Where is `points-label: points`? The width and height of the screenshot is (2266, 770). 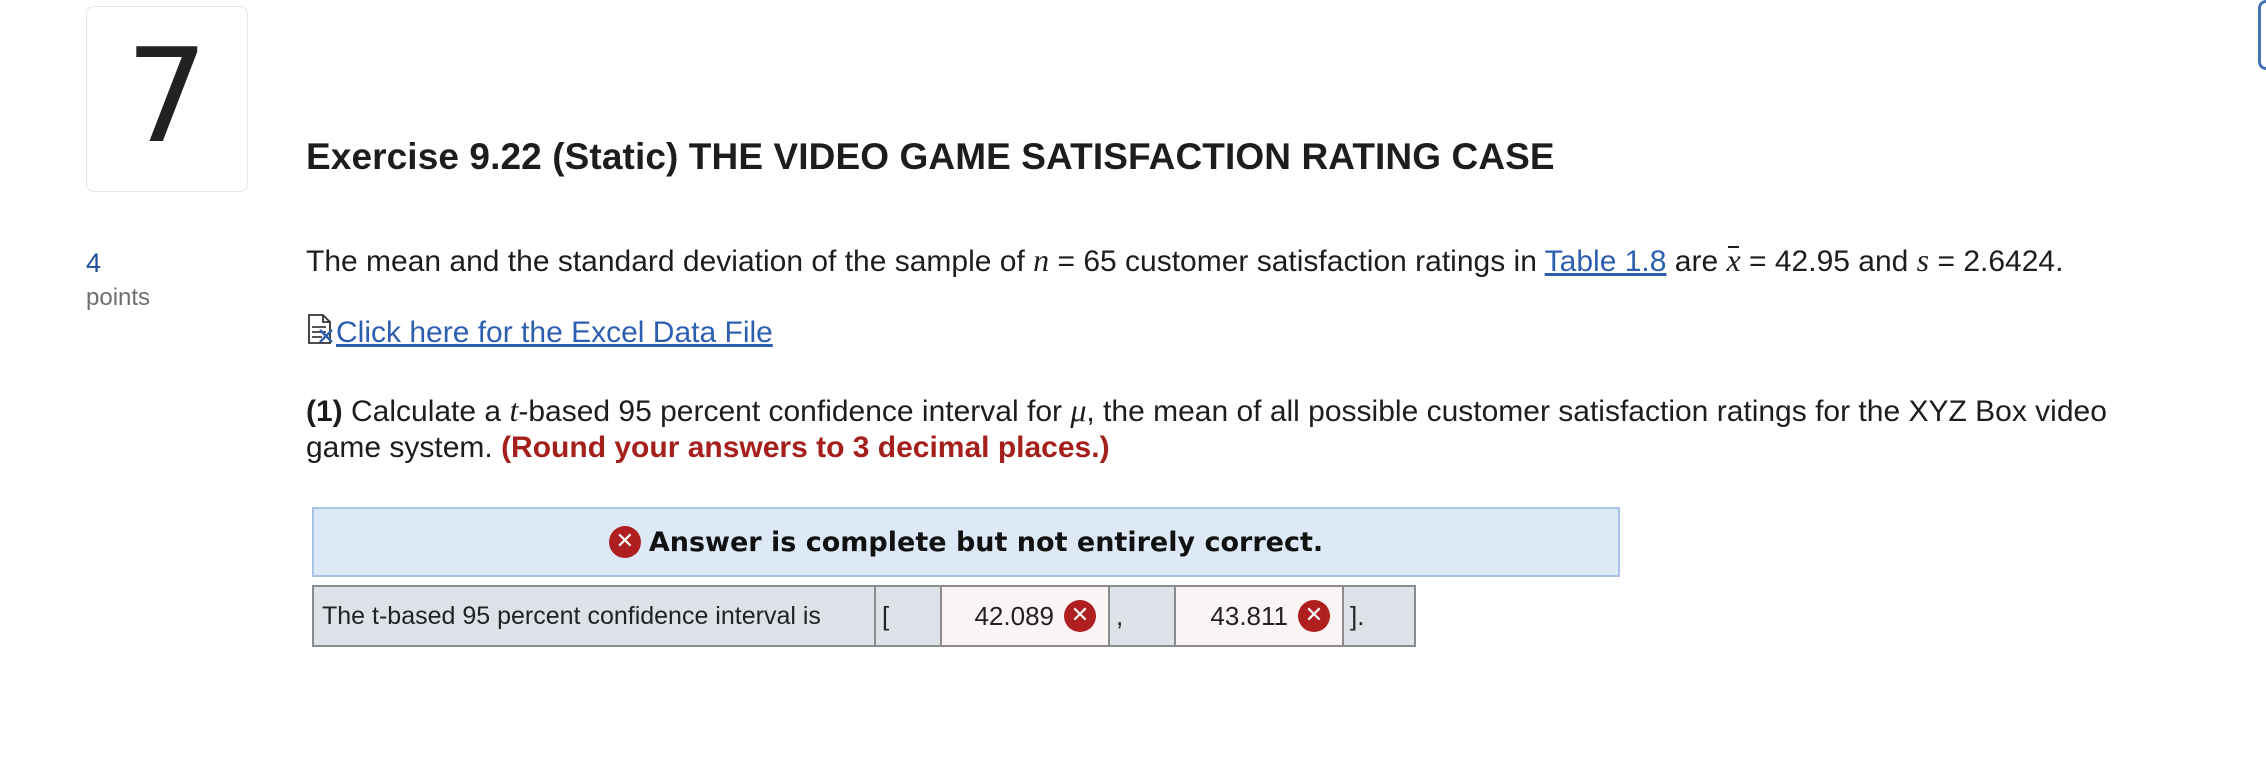 points-label: points is located at coordinates (118, 297).